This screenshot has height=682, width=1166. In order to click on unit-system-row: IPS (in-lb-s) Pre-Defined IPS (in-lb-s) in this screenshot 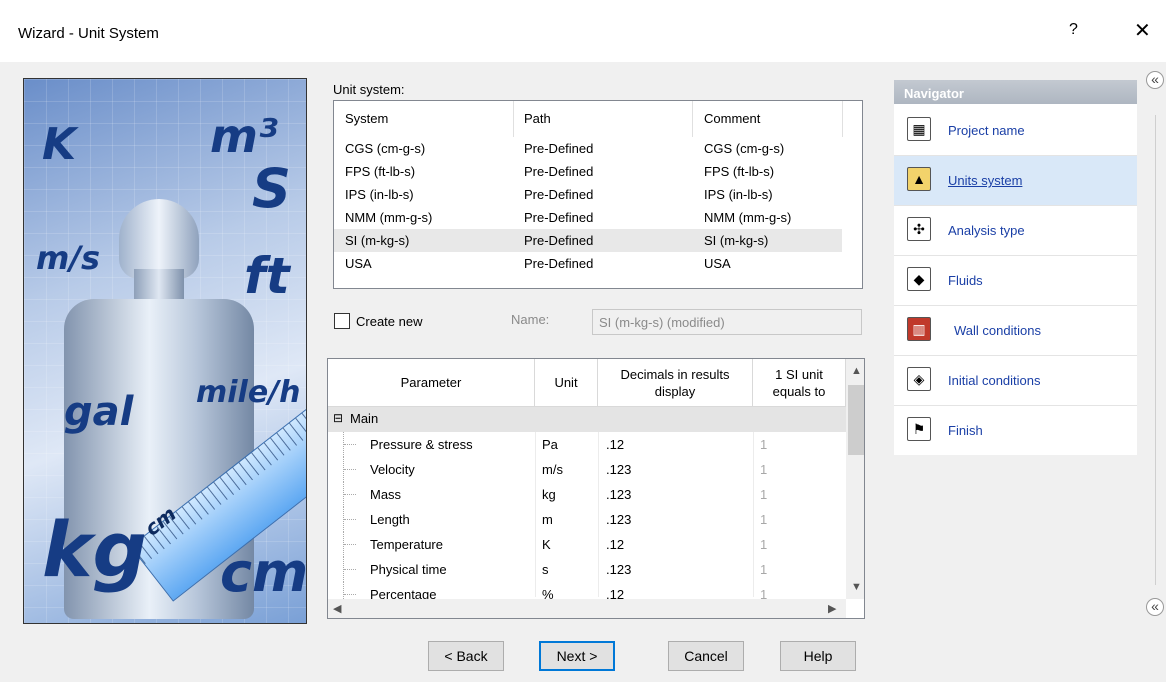, I will do `click(588, 194)`.